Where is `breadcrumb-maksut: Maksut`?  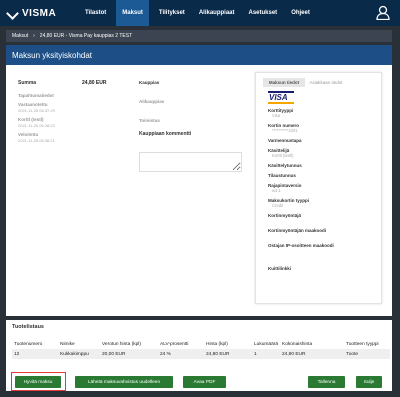 breadcrumb-maksut: Maksut is located at coordinates (20, 36).